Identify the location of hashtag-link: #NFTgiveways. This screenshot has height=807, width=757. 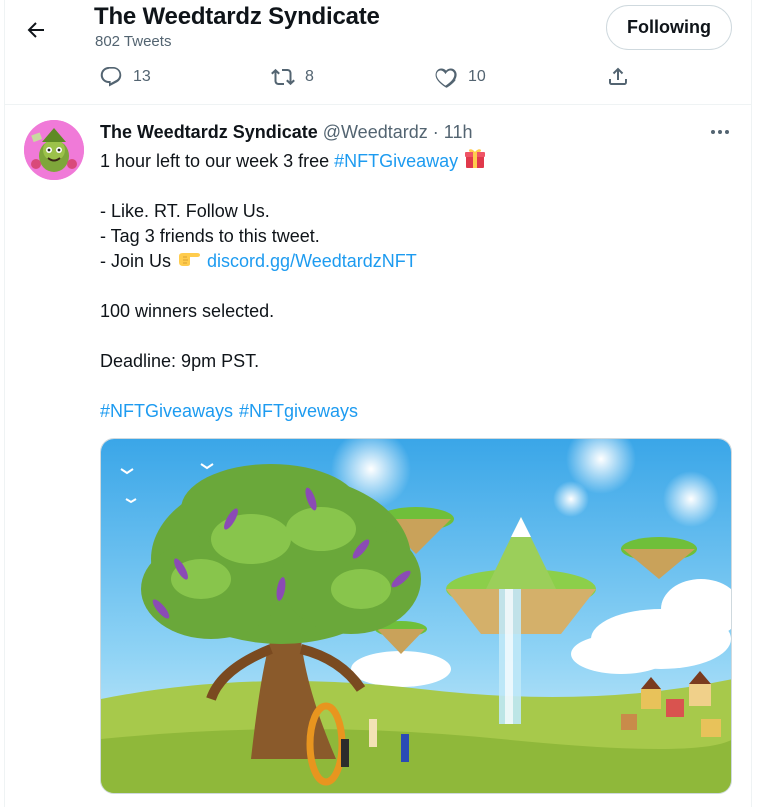
(298, 411).